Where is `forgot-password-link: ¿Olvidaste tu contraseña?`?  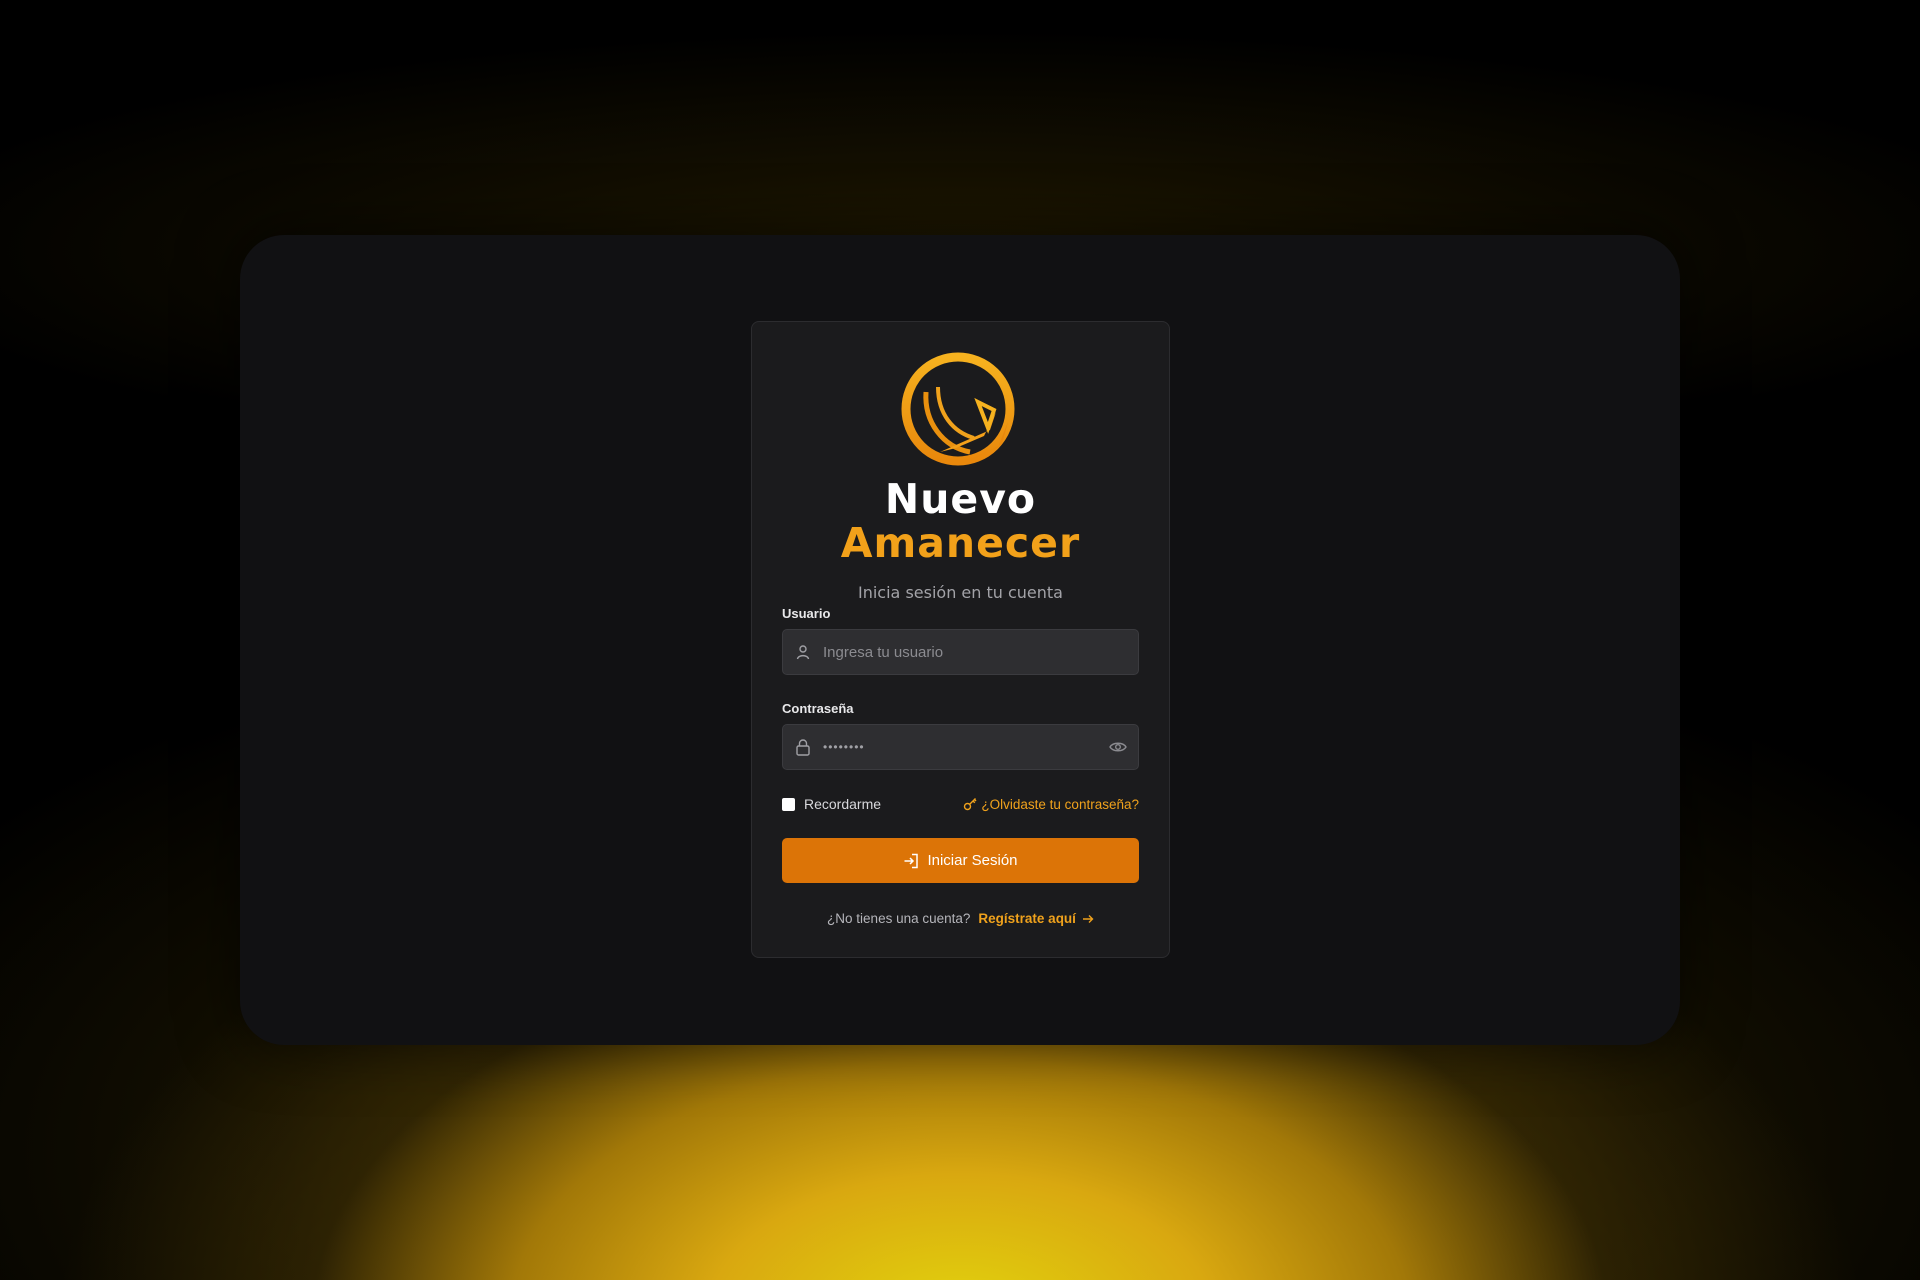 forgot-password-link: ¿Olvidaste tu contraseña? is located at coordinates (1051, 804).